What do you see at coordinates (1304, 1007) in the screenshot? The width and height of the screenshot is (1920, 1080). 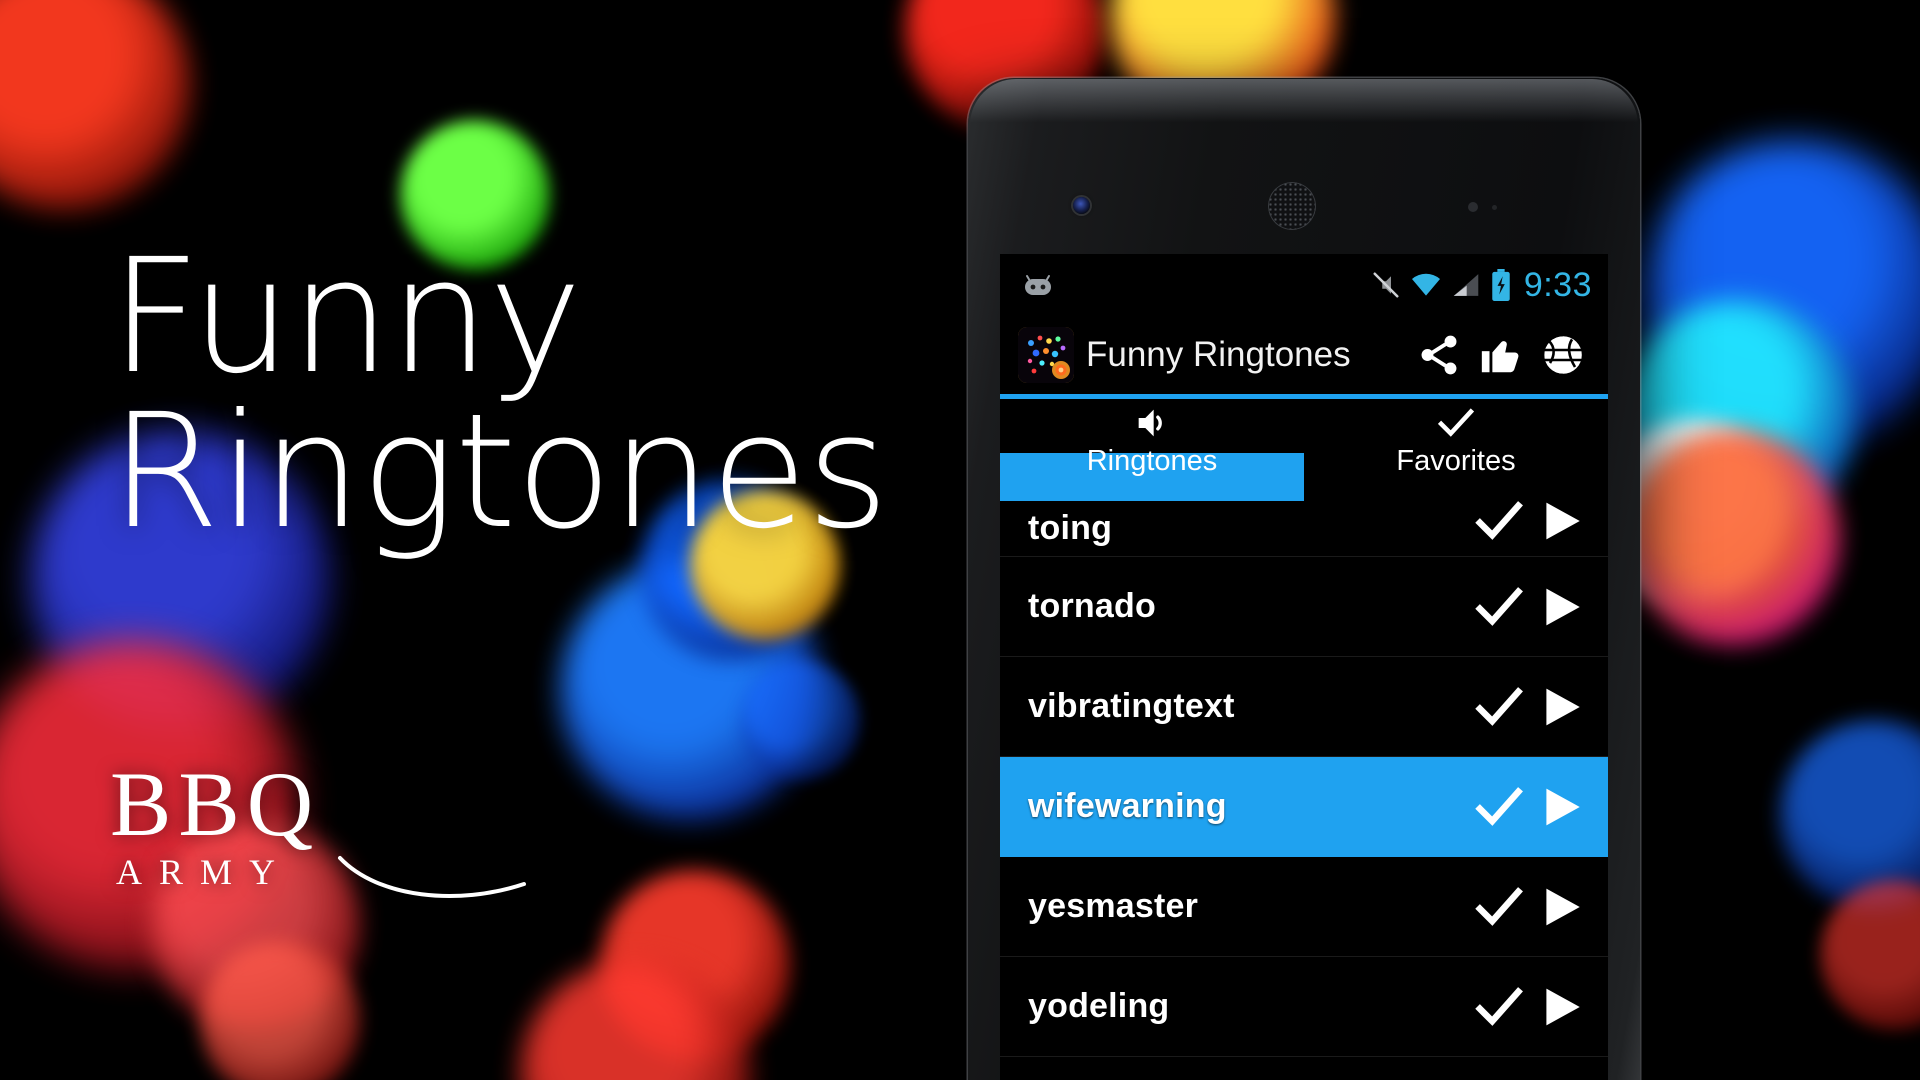 I see `table-row: yodeling` at bounding box center [1304, 1007].